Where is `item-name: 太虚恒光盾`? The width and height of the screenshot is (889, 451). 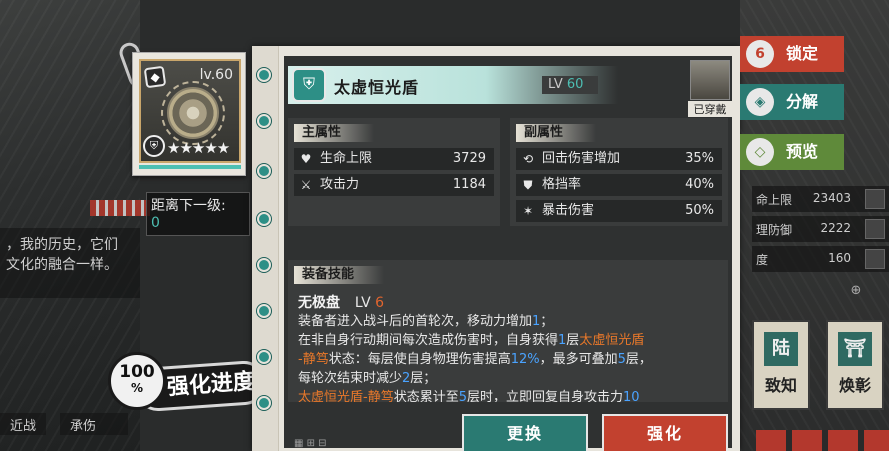
item-name: 太虚恒光盾 is located at coordinates (377, 87).